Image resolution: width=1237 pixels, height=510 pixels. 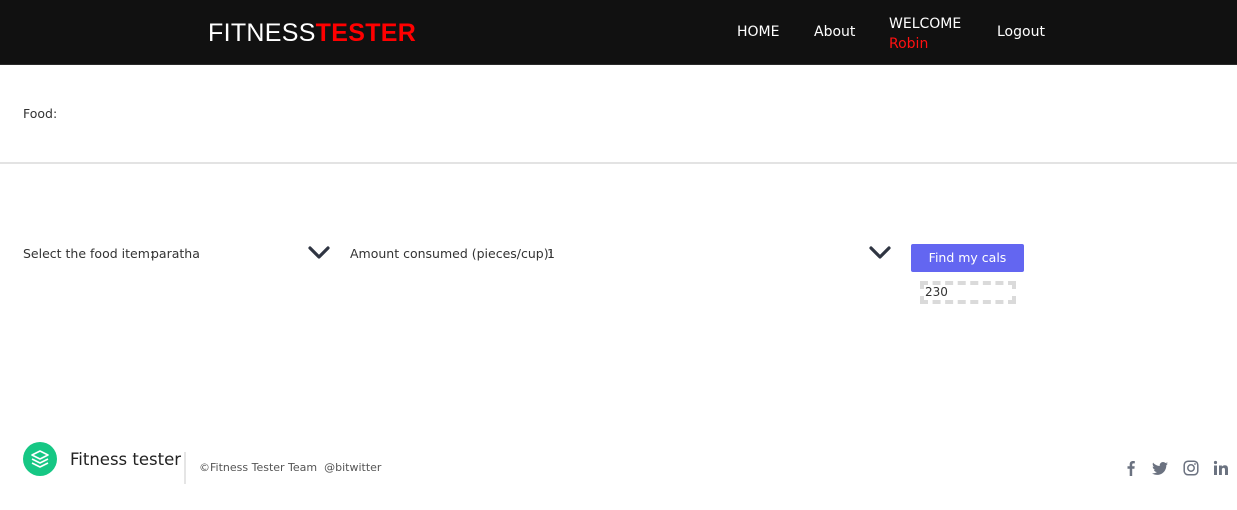 I want to click on food-item-label: Select the food item:, so click(x=89, y=253).